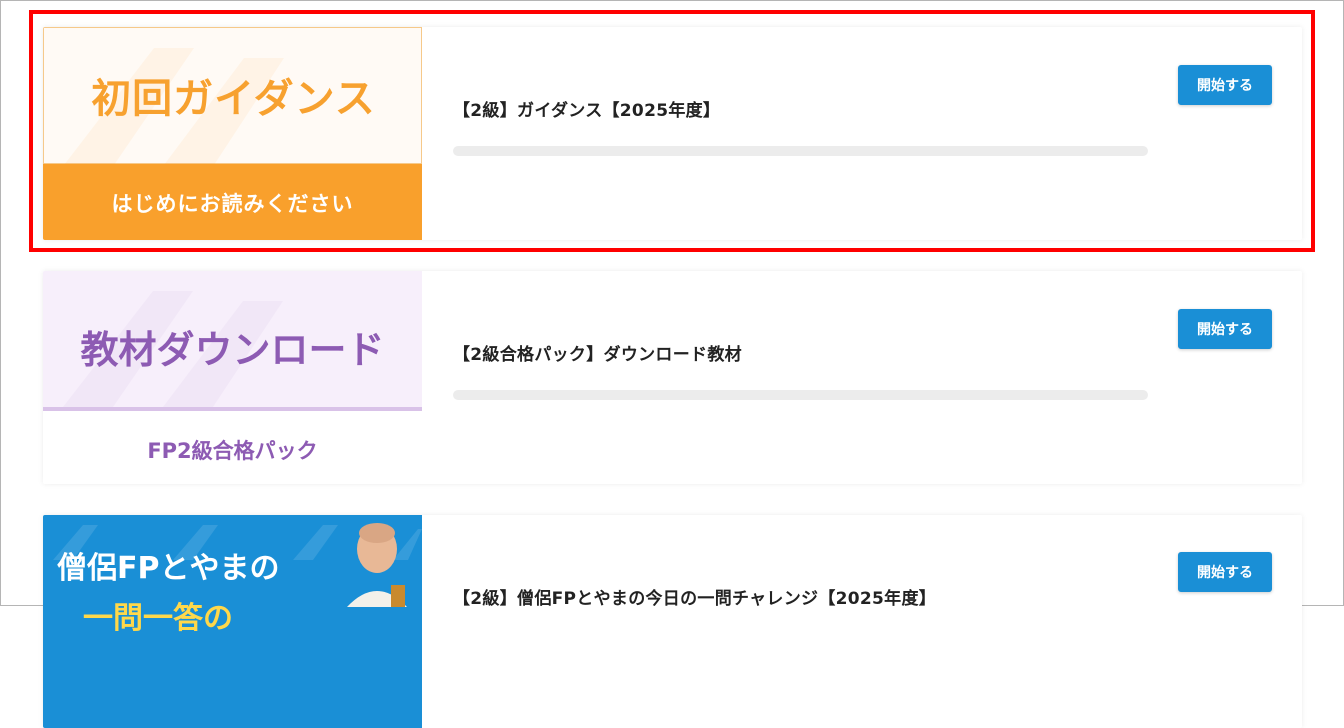  I want to click on thumbnail-title: 僧侶FPとやまの, so click(168, 568).